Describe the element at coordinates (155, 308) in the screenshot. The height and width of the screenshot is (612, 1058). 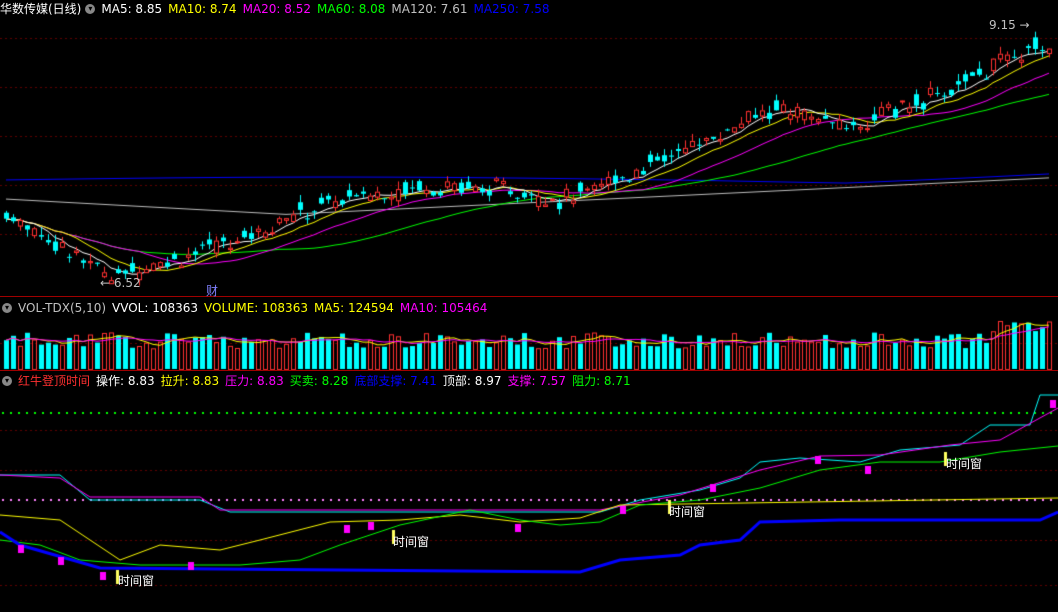
I see `vvol-label: VVOL: 108363` at that location.